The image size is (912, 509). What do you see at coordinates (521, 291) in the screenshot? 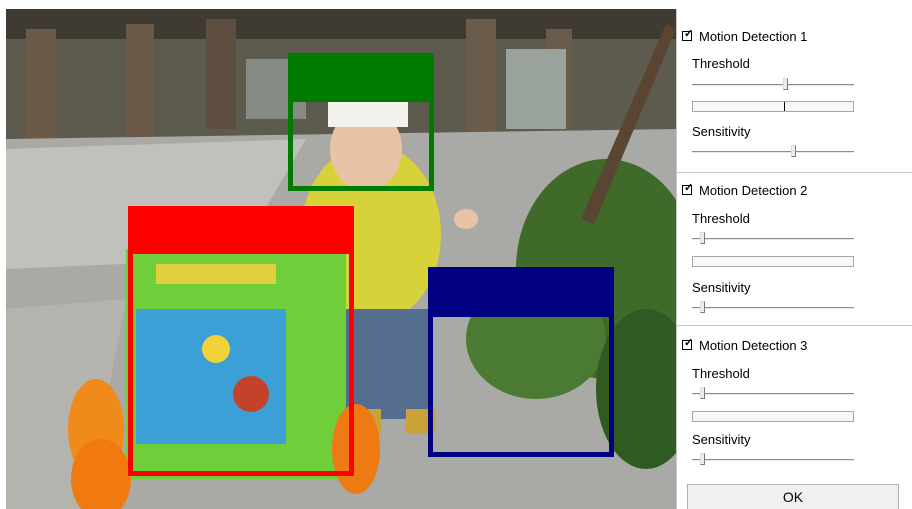
I see `motion-zone-3-handle` at bounding box center [521, 291].